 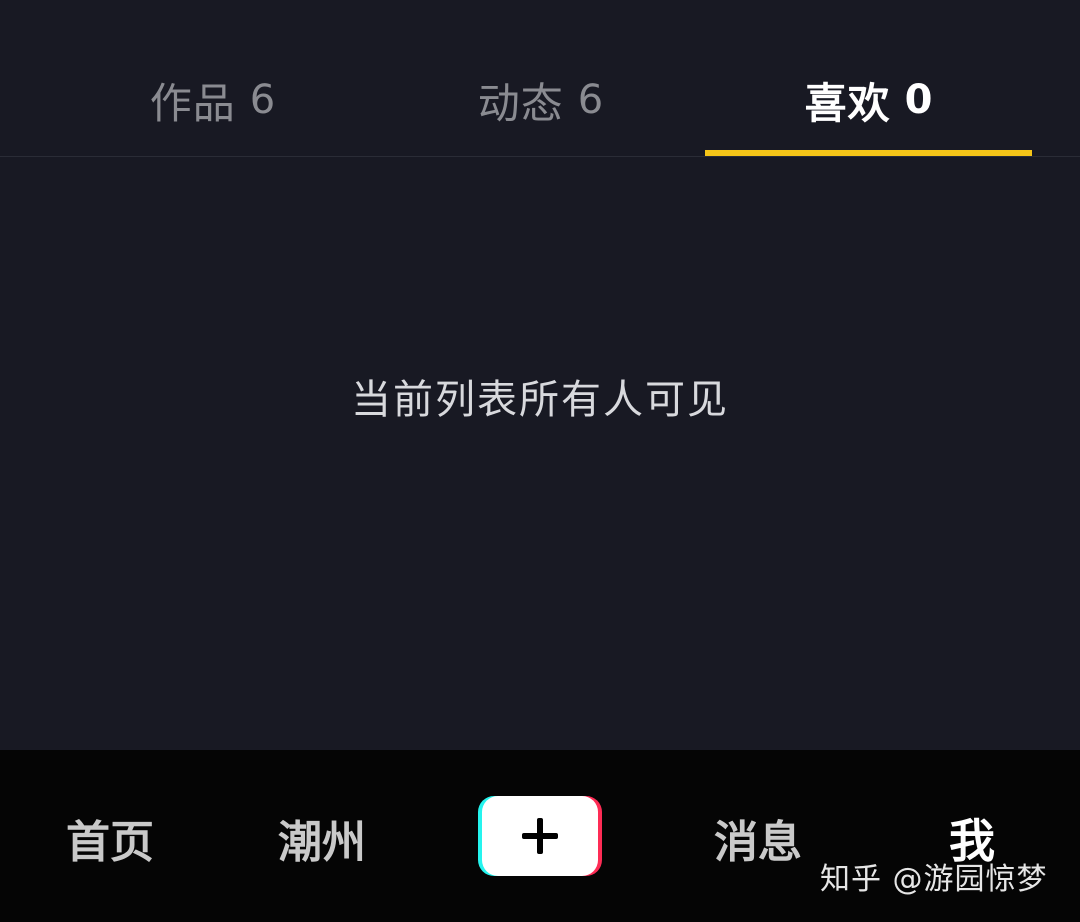 I want to click on tab-likes: 喜欢 0, so click(x=869, y=100).